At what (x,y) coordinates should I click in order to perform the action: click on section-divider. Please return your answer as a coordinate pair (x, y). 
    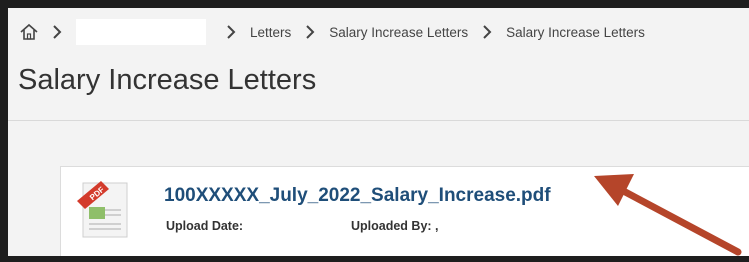
    Looking at the image, I should click on (378, 120).